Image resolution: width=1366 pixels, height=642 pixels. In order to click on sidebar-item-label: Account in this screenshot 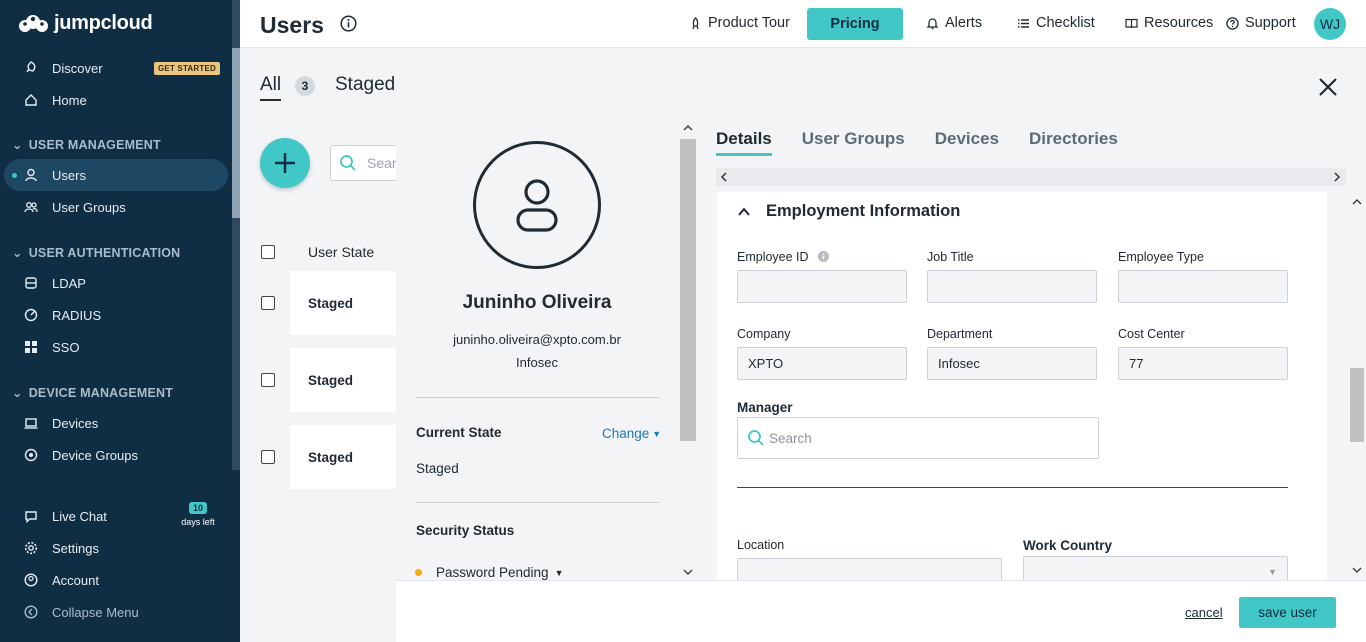, I will do `click(75, 580)`.